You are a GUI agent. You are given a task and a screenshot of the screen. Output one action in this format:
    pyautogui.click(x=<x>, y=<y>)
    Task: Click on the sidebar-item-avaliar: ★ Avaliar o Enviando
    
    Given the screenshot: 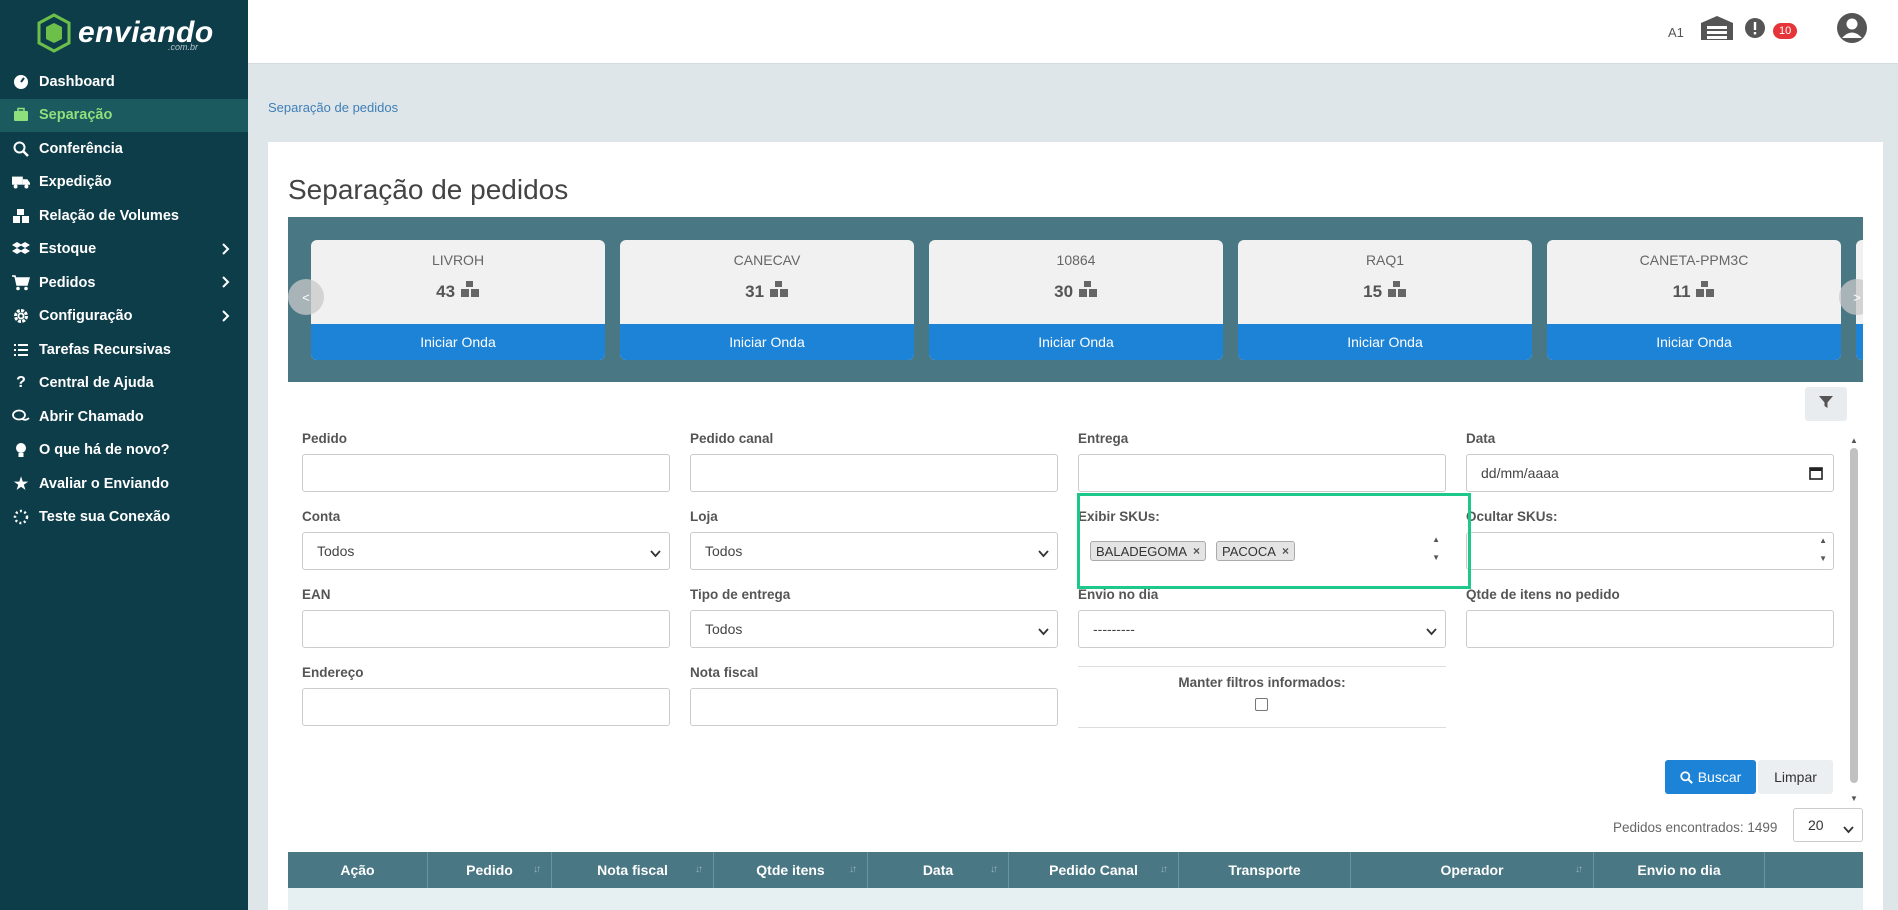 What is the action you would take?
    pyautogui.click(x=124, y=484)
    